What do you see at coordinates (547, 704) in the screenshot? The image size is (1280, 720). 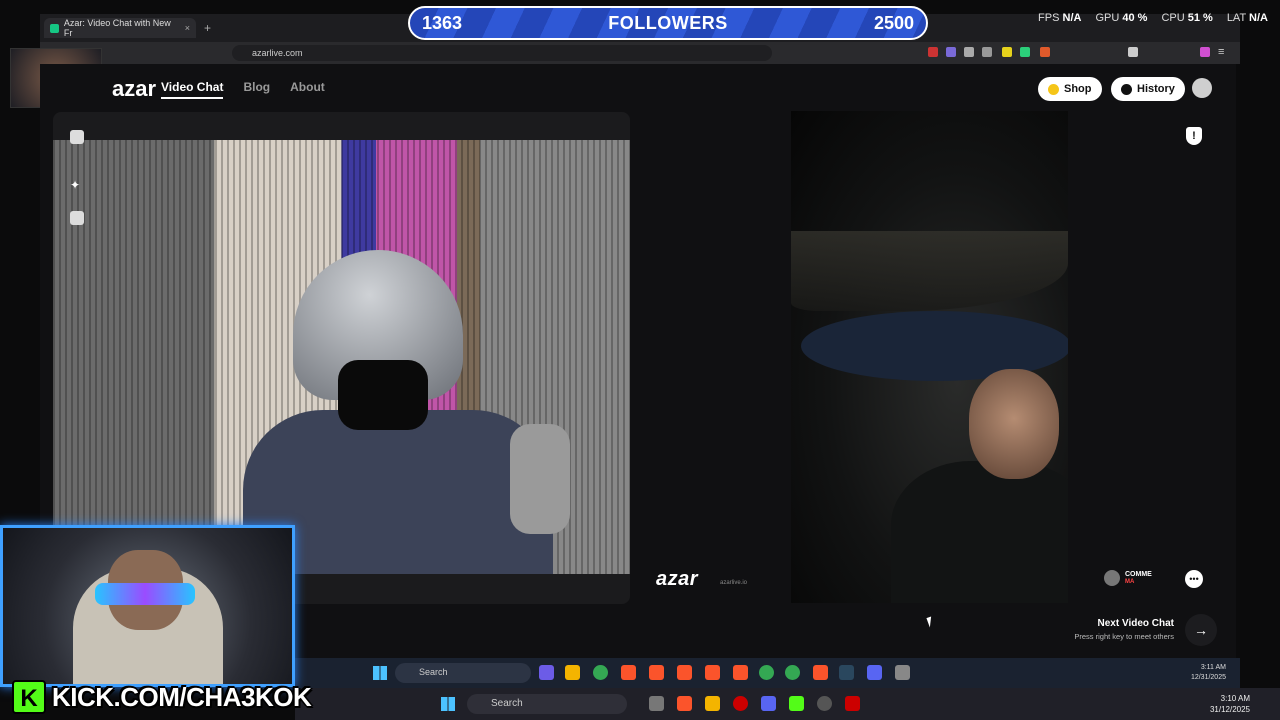 I see `outer-taskbar-search: Search` at bounding box center [547, 704].